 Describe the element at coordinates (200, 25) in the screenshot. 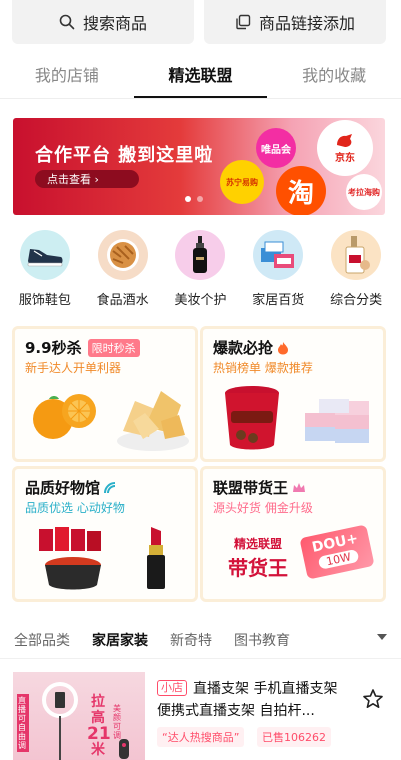

I see `top-bar: 搜索商品 商品链接添加` at that location.